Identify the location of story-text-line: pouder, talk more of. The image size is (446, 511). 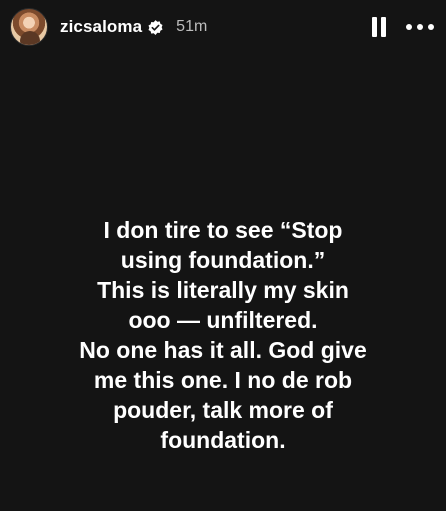
(223, 410).